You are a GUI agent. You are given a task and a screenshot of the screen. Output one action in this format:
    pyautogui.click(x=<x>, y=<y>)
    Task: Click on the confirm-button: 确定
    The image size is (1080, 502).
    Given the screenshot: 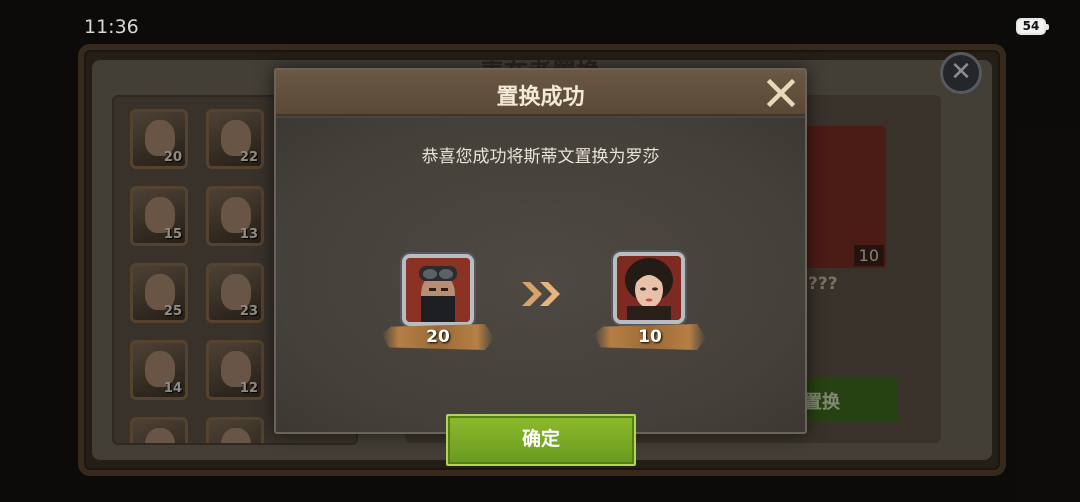 What is the action you would take?
    pyautogui.click(x=541, y=440)
    